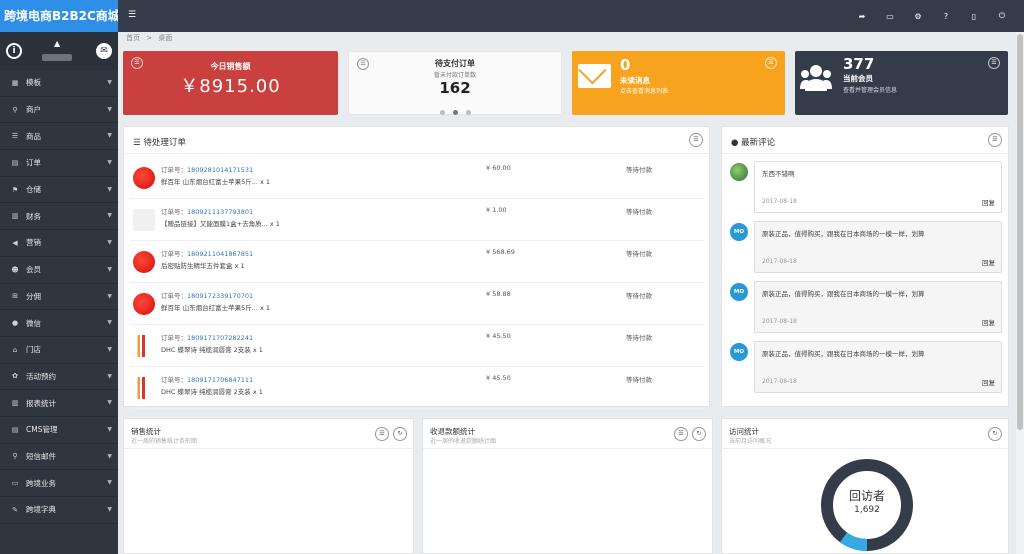 The width and height of the screenshot is (1024, 554). I want to click on order-number: 订单号：1809281014171531, so click(207, 169).